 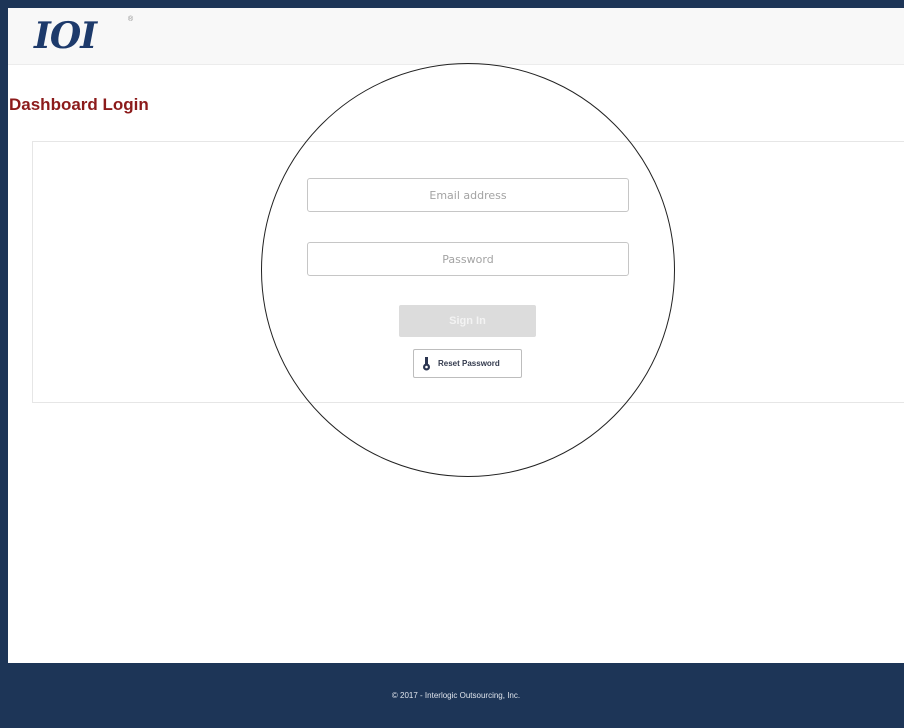 I want to click on registered-mark: ®, so click(x=131, y=19).